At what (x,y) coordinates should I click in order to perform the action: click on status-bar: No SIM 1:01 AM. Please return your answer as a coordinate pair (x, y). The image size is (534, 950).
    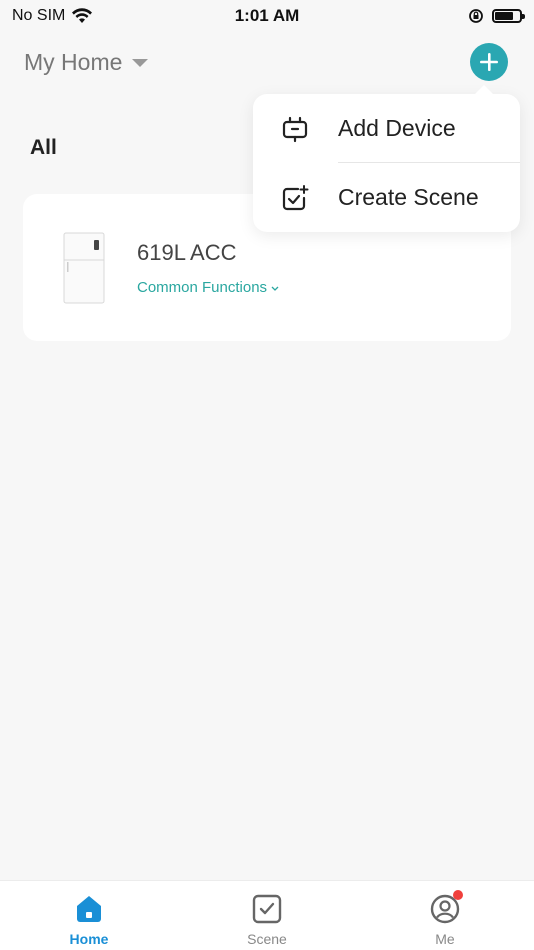
    Looking at the image, I should click on (267, 16).